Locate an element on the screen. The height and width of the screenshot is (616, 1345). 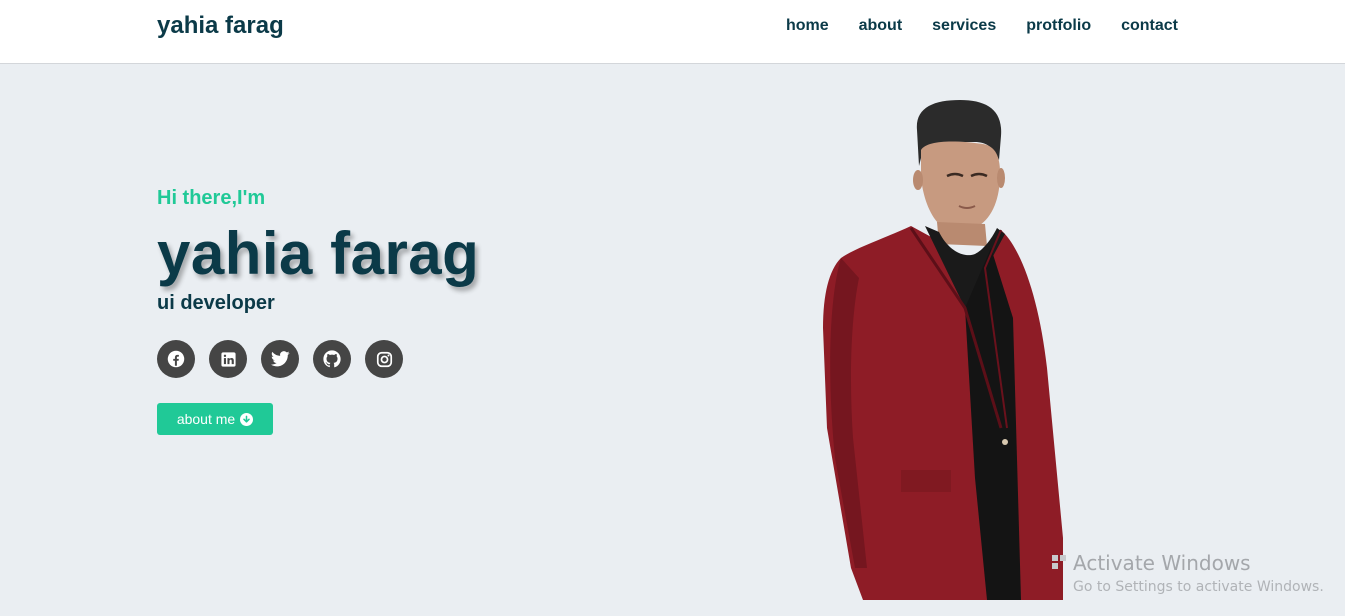
instagram-icon is located at coordinates (384, 359).